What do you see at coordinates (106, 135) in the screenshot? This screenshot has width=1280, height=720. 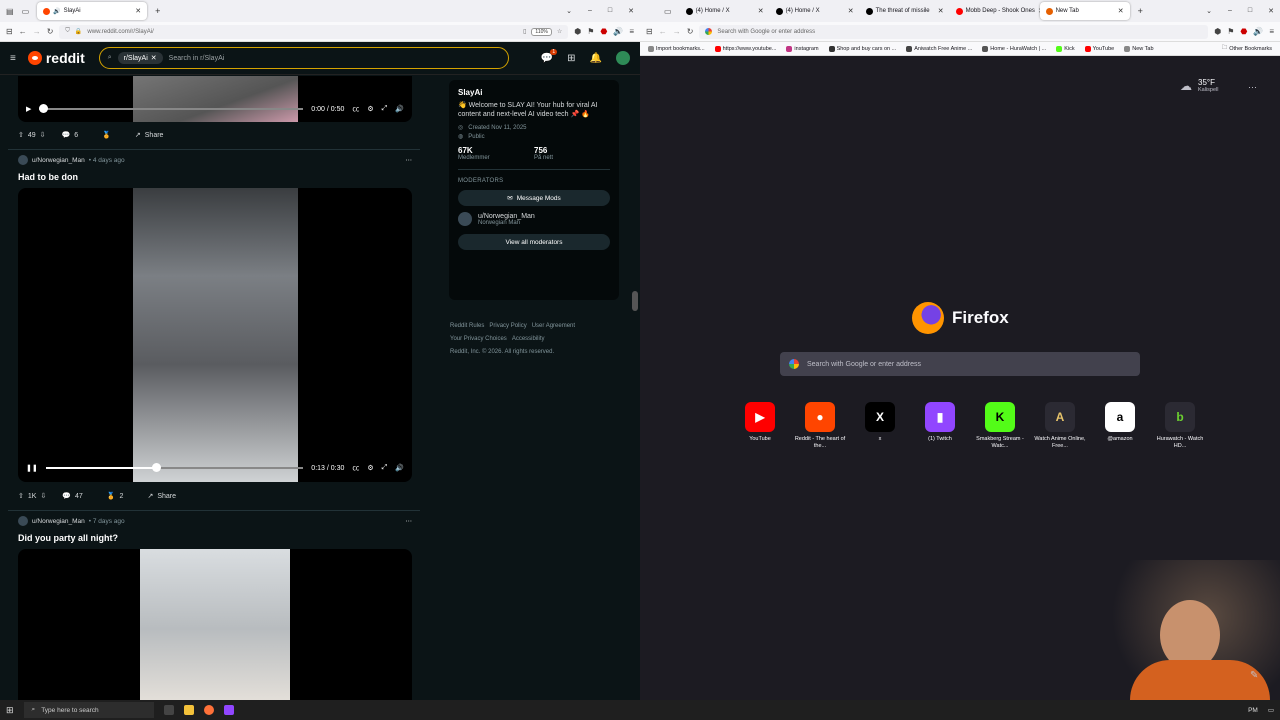 I see `award-button: 🏅` at bounding box center [106, 135].